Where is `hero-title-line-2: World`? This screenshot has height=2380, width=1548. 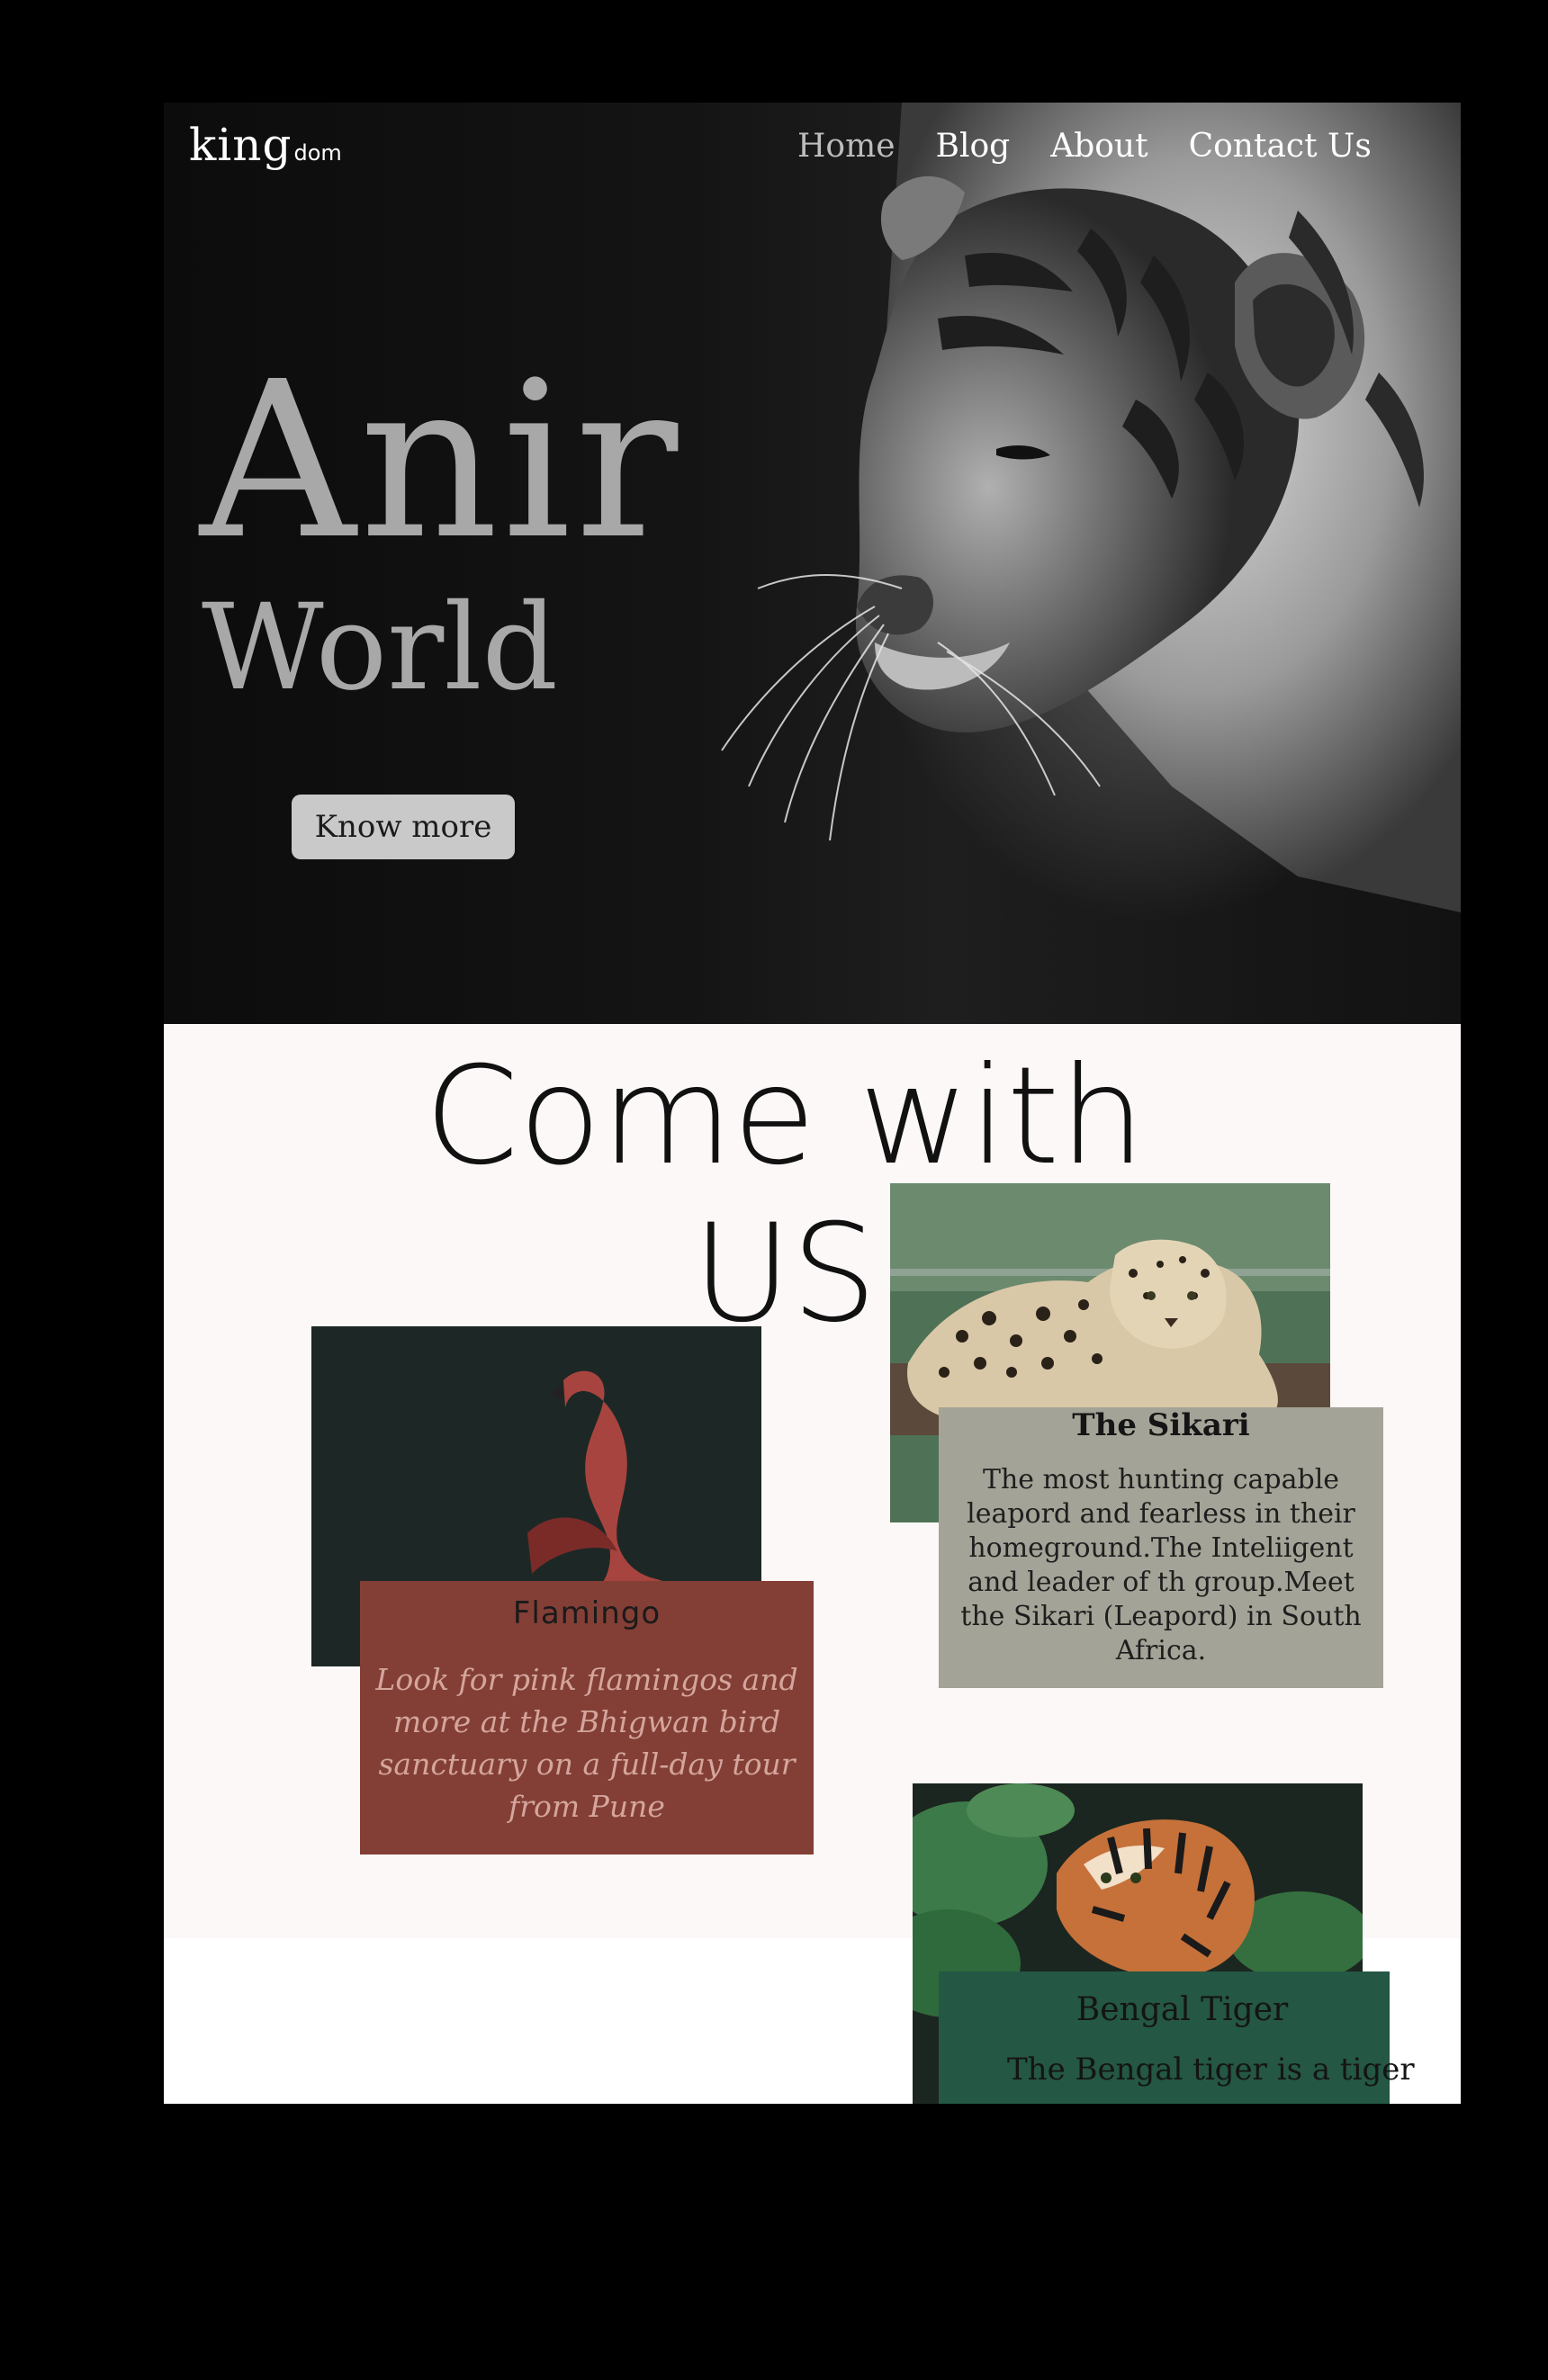
hero-title-line-2: World is located at coordinates (380, 648).